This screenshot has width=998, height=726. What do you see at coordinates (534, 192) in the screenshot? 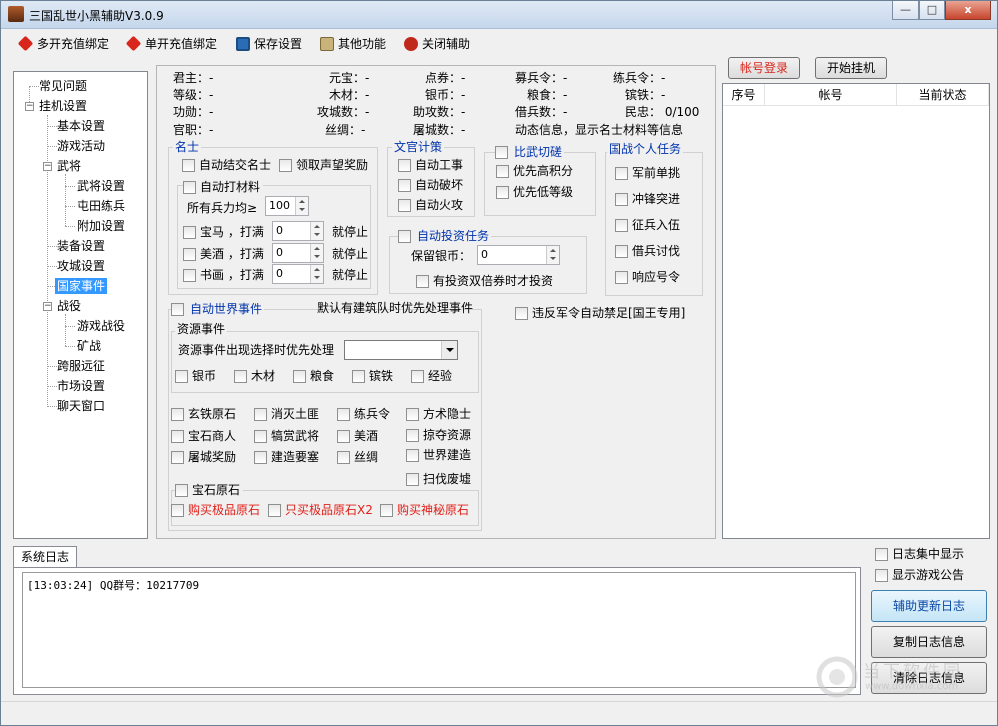
I see `prefer-low-level-checkbox: 优先低等级` at bounding box center [534, 192].